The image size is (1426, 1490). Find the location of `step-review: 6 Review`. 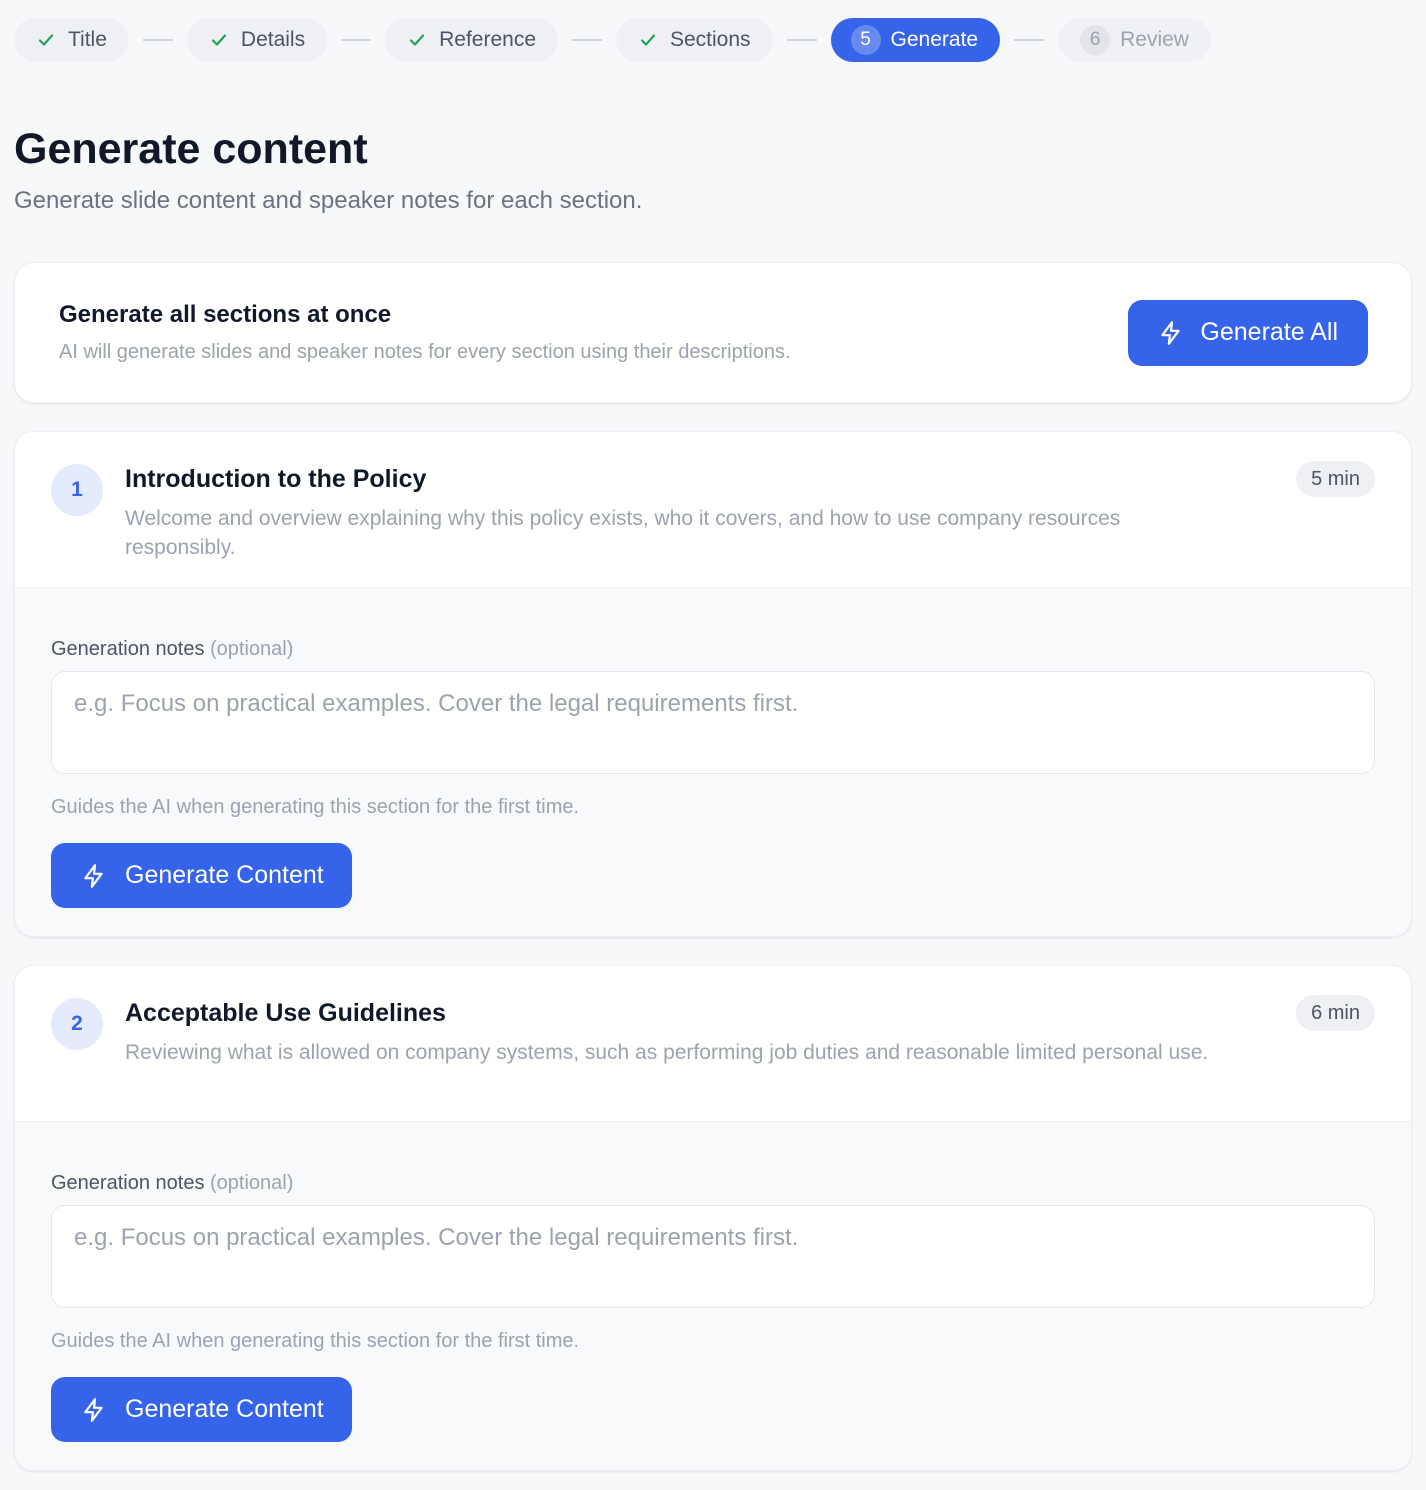

step-review: 6 Review is located at coordinates (1134, 40).